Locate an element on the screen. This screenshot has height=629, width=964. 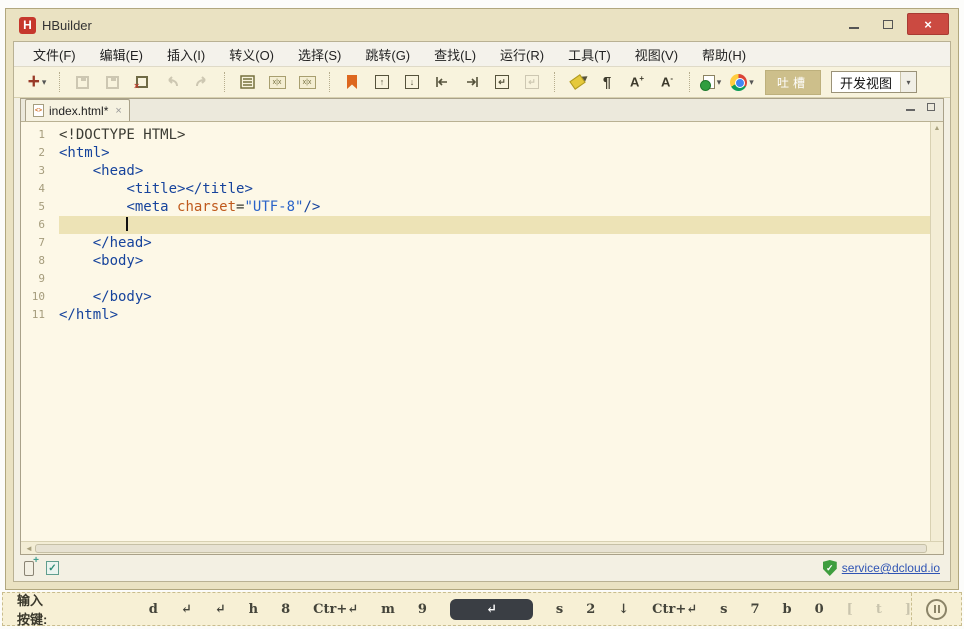
pane-minimize-icon is located at coordinates (910, 110).